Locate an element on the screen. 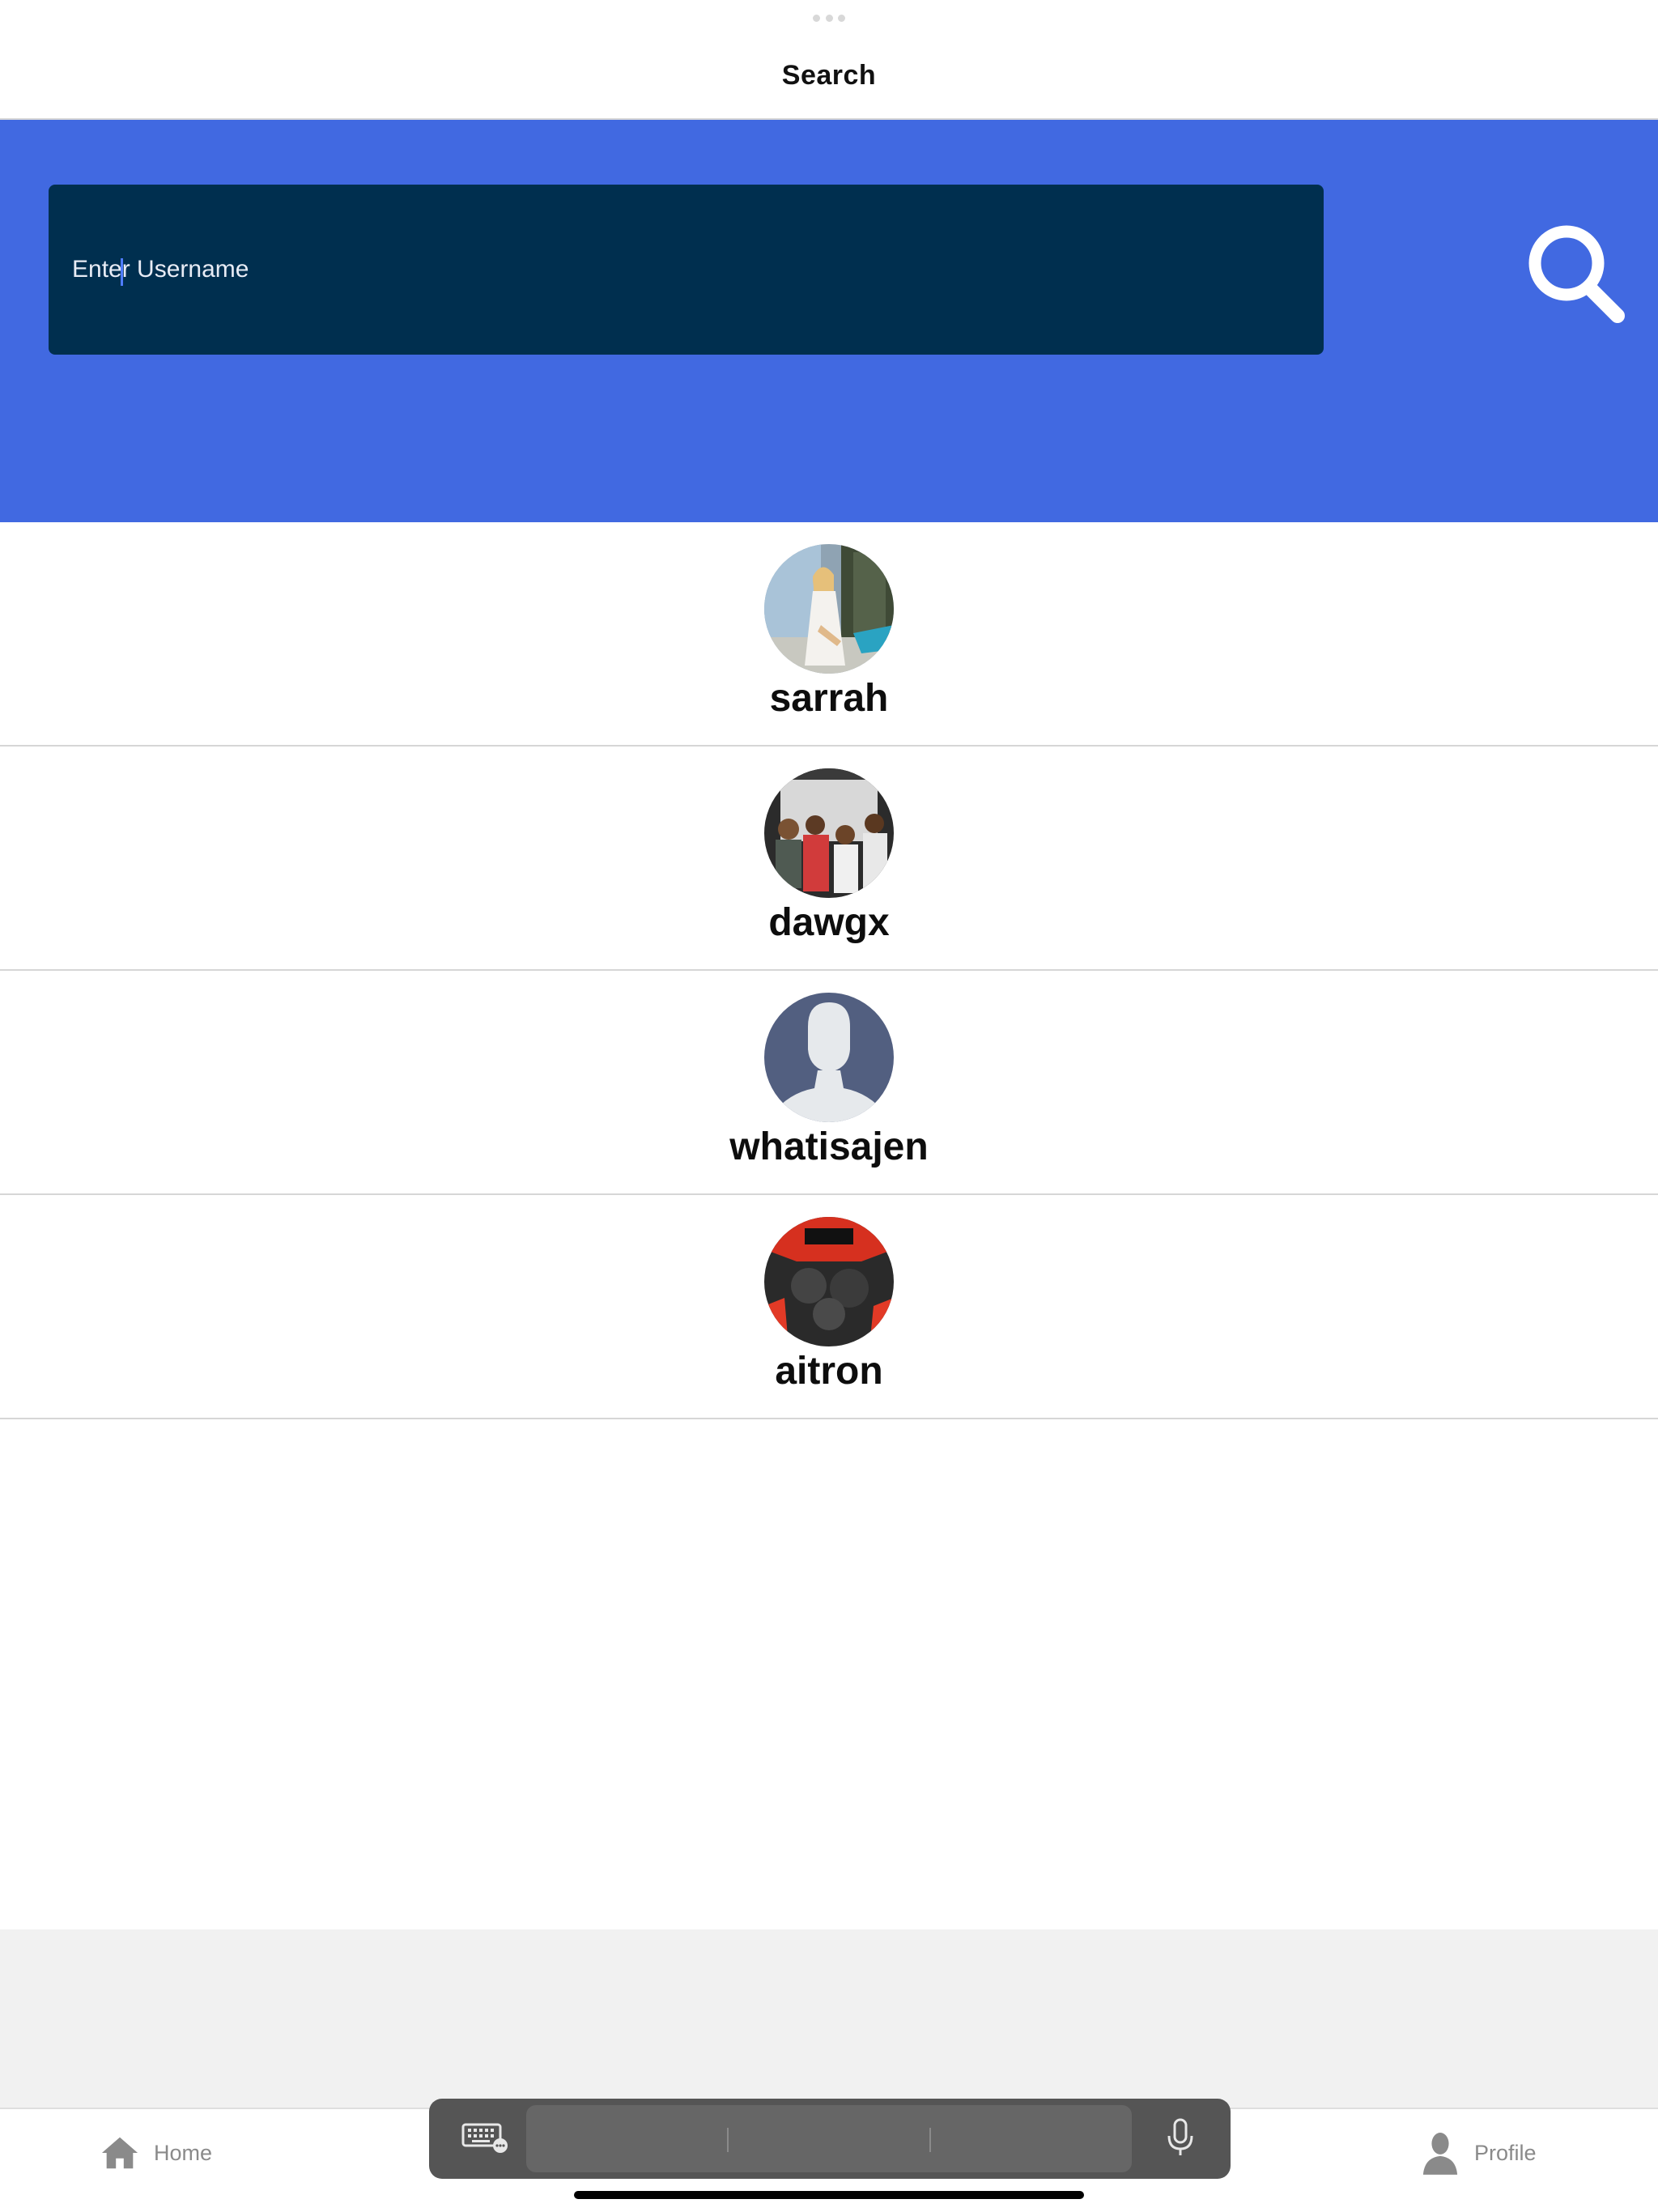 The width and height of the screenshot is (1658, 2212). keyboard-shortcut-bar is located at coordinates (830, 2139).